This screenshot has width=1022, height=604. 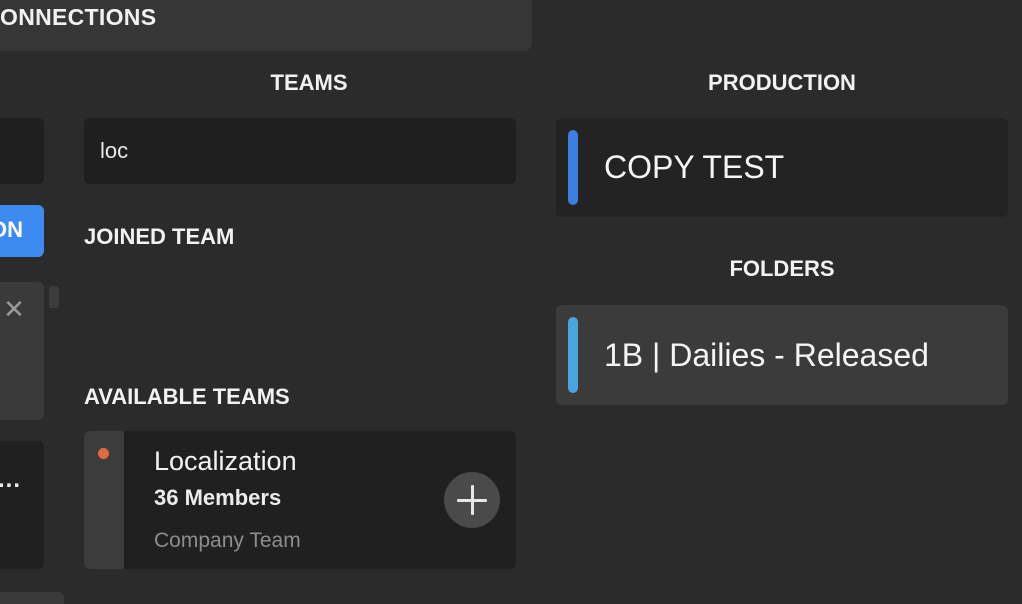 I want to click on left-primary-button-label: ON, so click(x=11, y=229).